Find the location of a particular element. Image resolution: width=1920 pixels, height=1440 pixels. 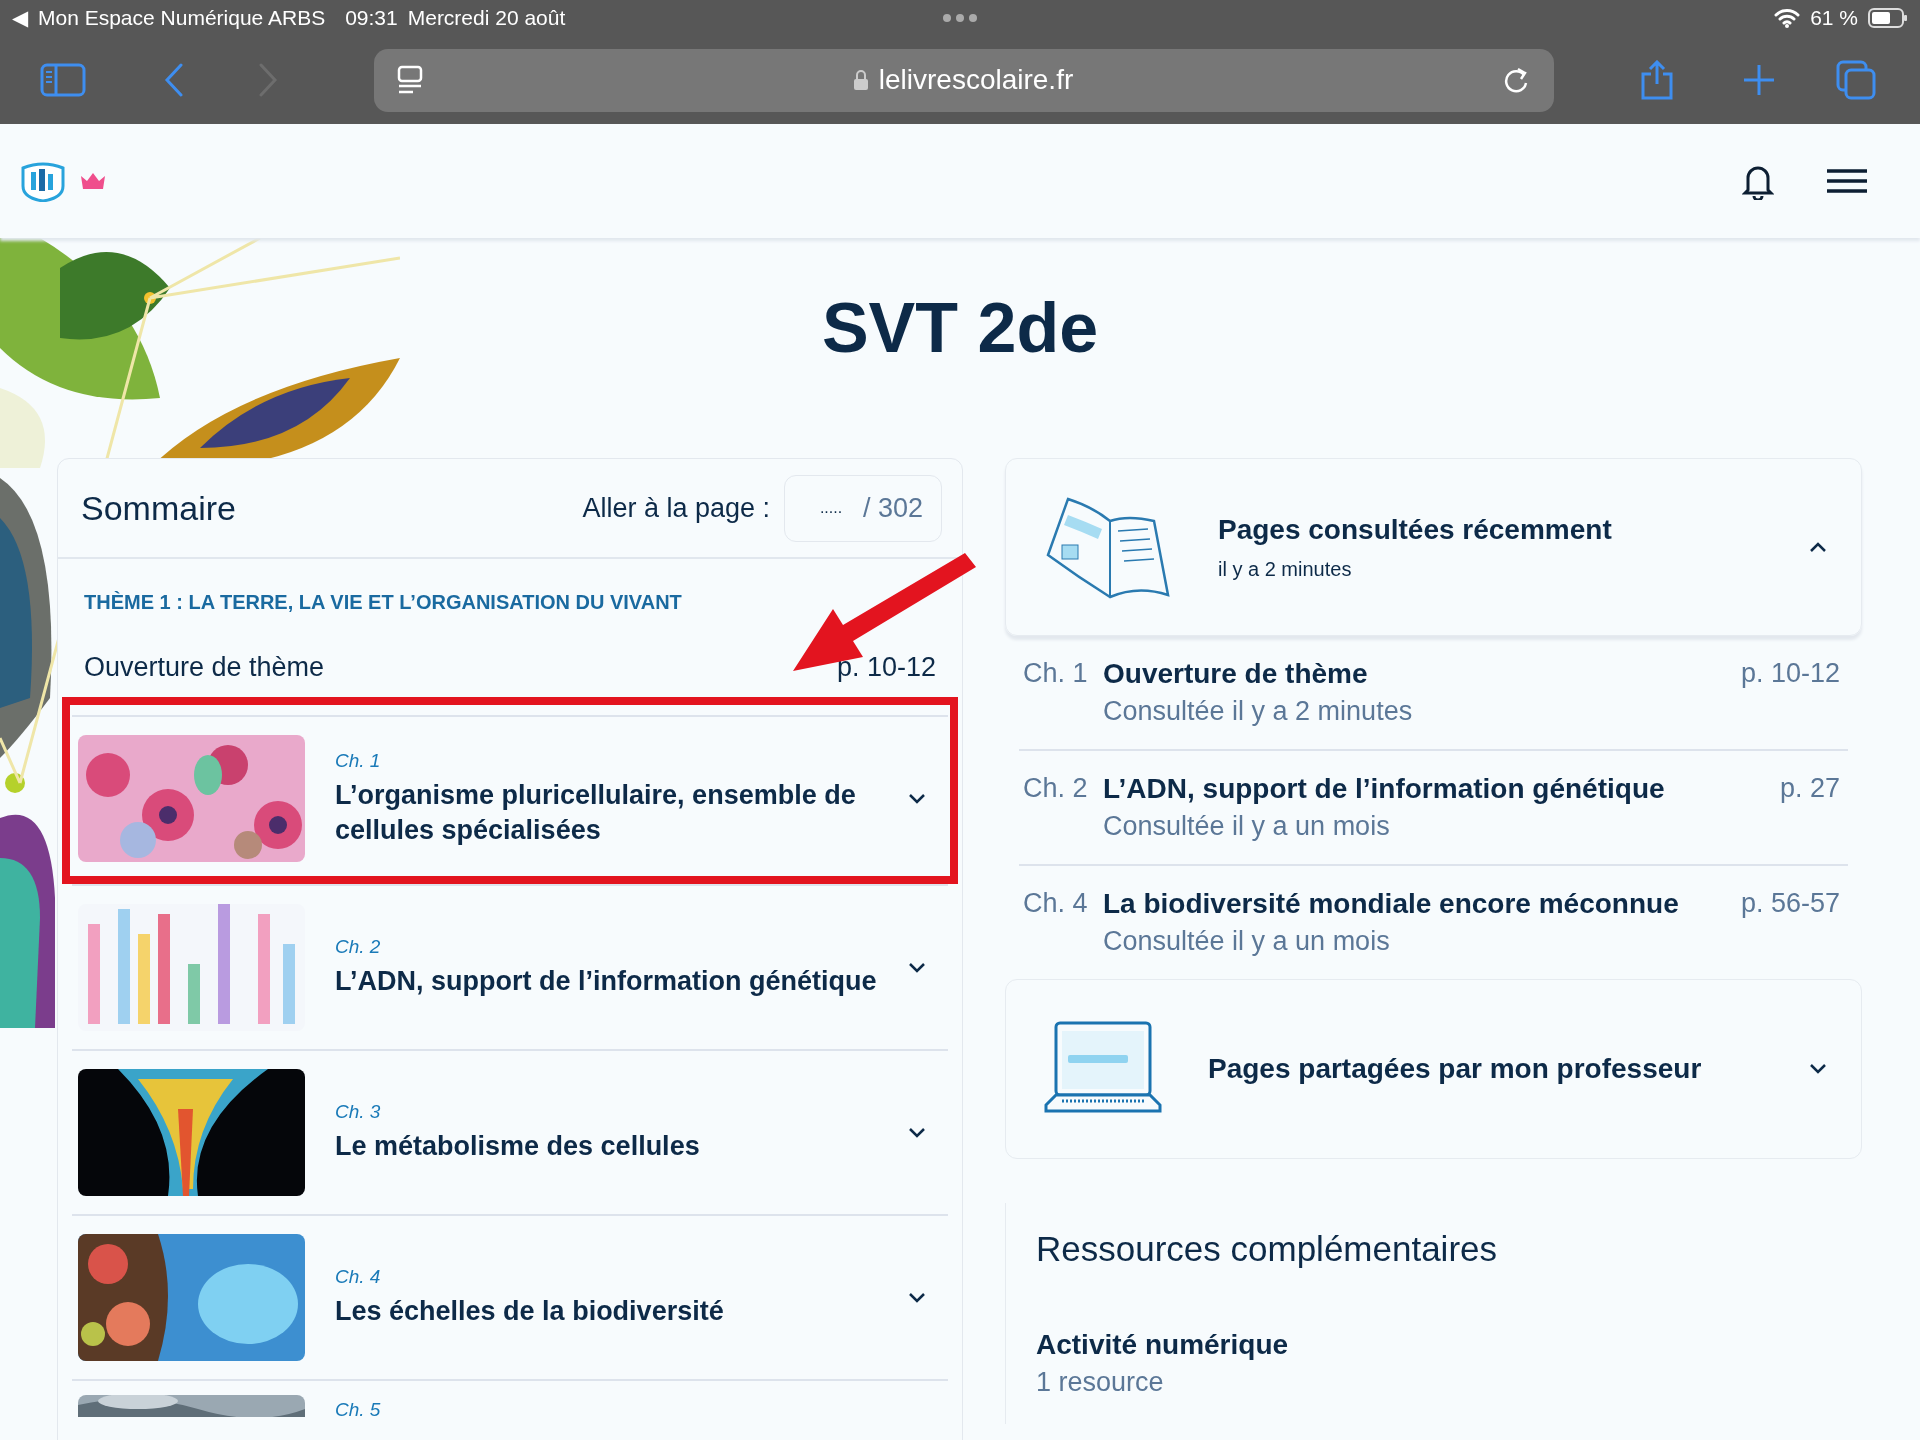

recent-pages-time: il y a 2 minutes is located at coordinates (1285, 569).